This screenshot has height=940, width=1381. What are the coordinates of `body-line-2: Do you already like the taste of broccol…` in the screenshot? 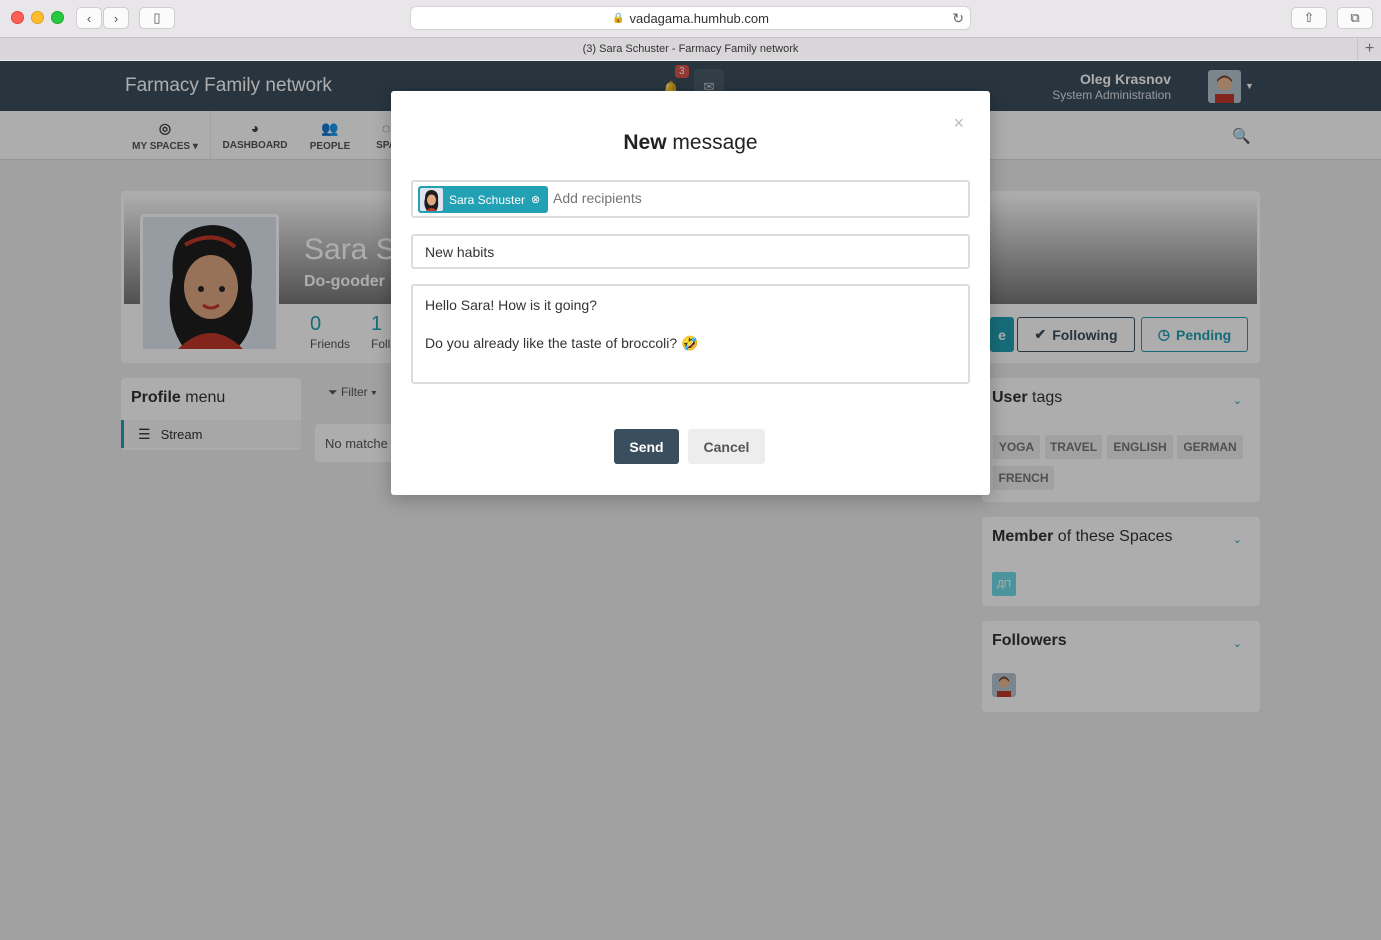 It's located at (562, 343).